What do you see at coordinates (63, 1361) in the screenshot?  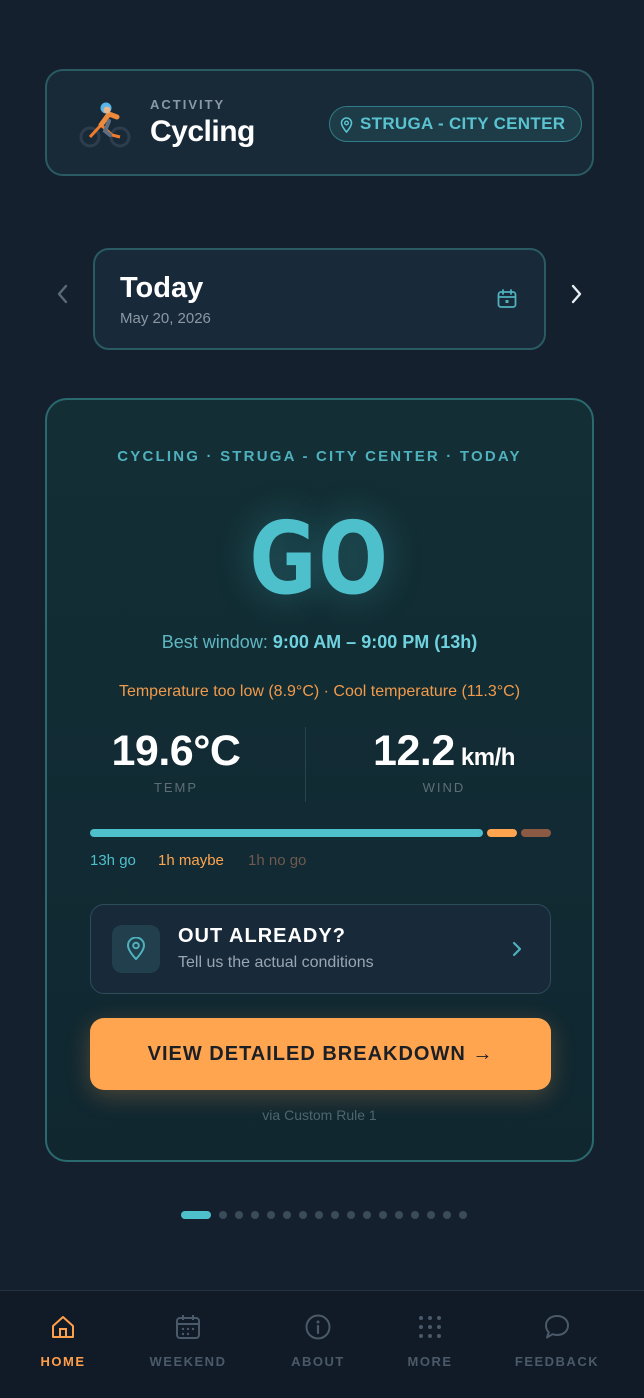 I see `nav-home-label: HOME` at bounding box center [63, 1361].